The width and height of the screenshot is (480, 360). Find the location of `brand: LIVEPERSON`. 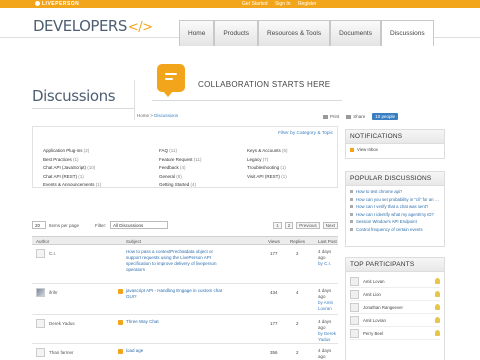

brand: LIVEPERSON is located at coordinates (57, 4).